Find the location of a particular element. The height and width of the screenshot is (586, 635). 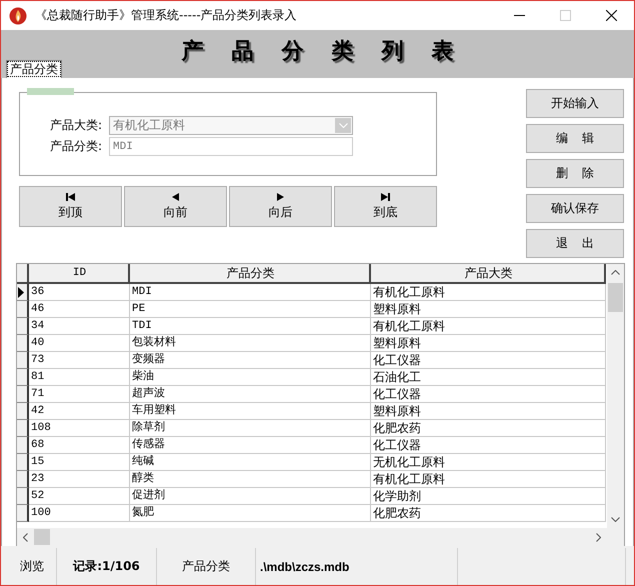

table-cell: 52 is located at coordinates (79, 496).